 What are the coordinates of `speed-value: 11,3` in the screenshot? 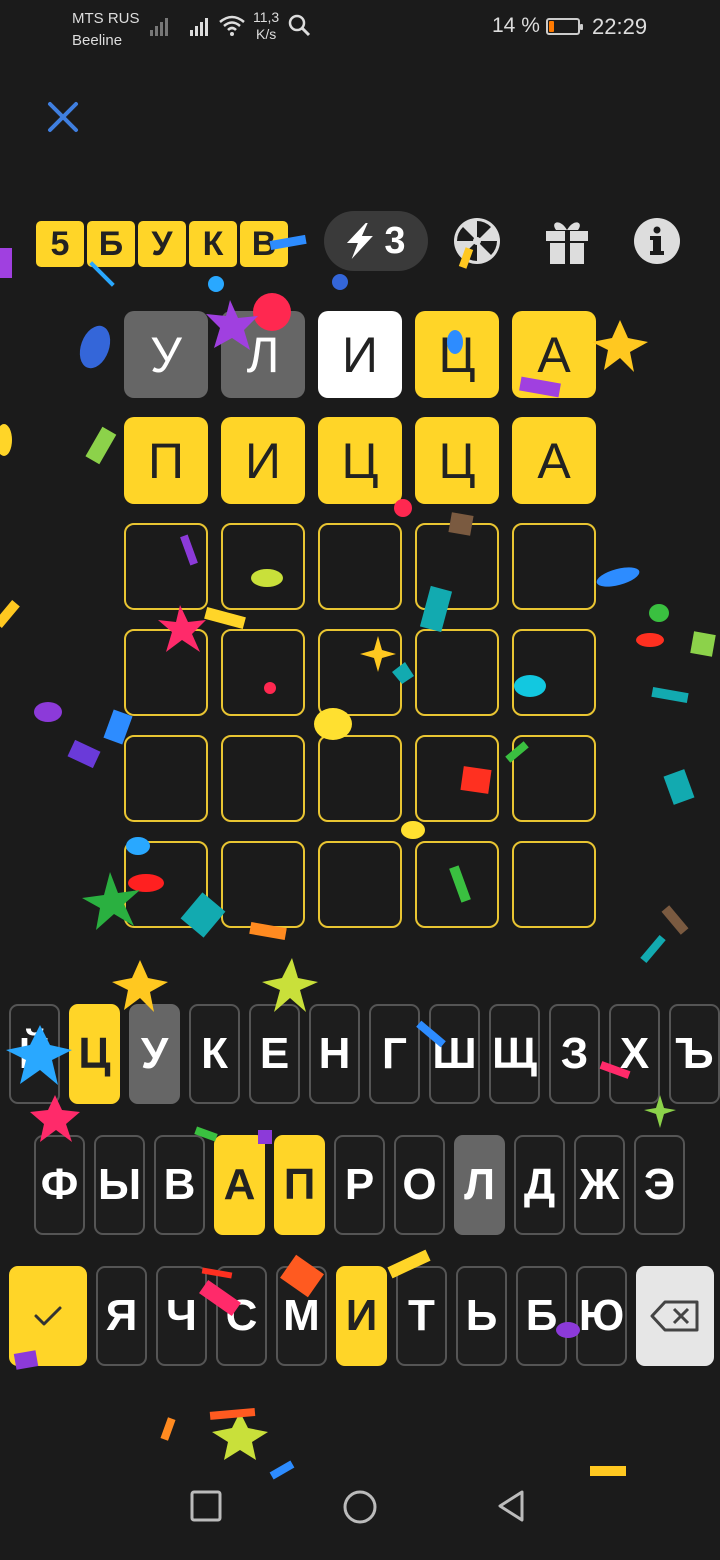 It's located at (266, 17).